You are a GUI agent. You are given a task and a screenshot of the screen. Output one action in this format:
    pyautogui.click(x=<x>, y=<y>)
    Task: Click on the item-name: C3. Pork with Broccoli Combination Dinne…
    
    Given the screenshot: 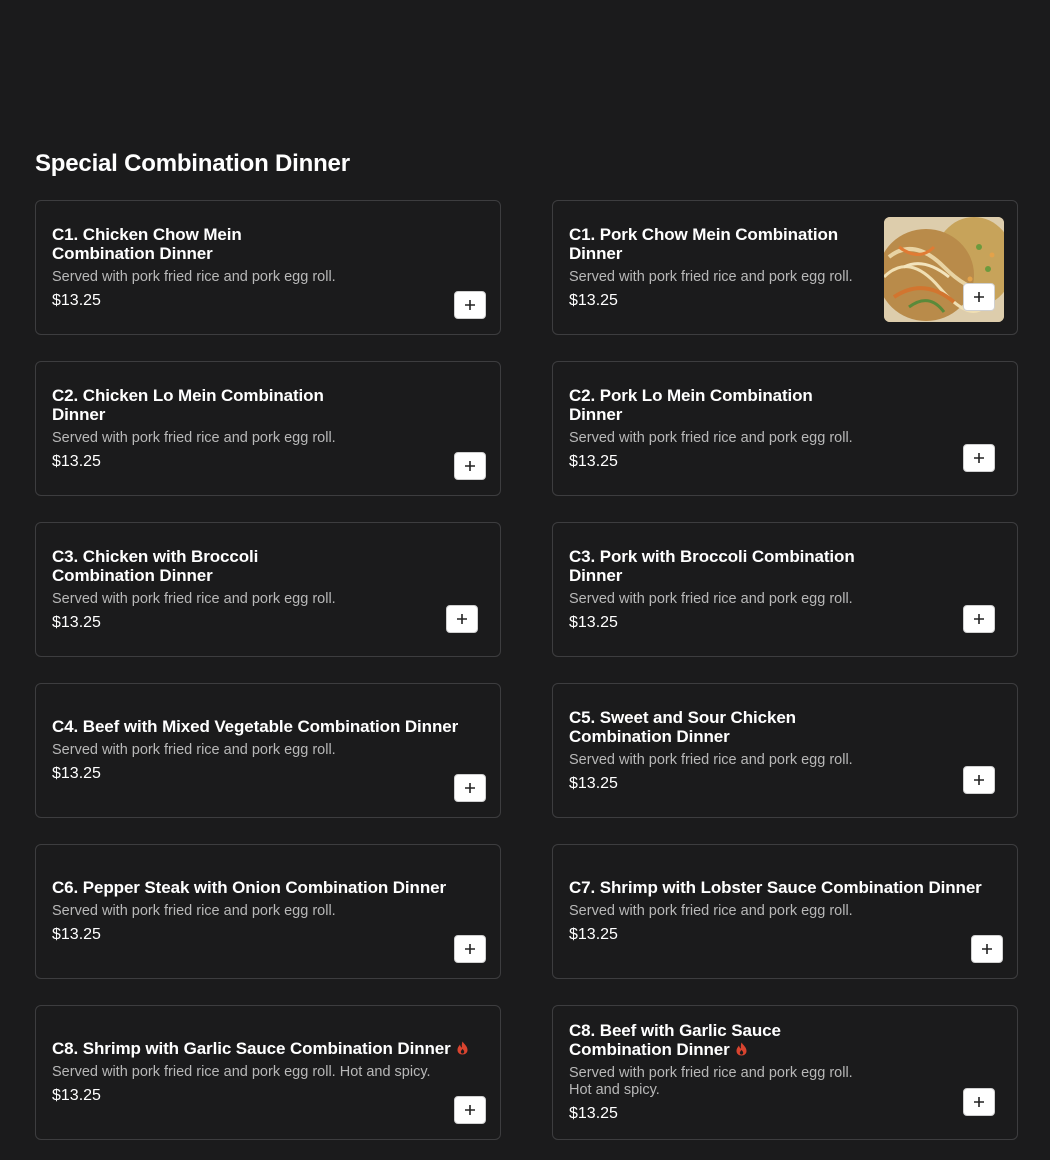 What is the action you would take?
    pyautogui.click(x=712, y=565)
    